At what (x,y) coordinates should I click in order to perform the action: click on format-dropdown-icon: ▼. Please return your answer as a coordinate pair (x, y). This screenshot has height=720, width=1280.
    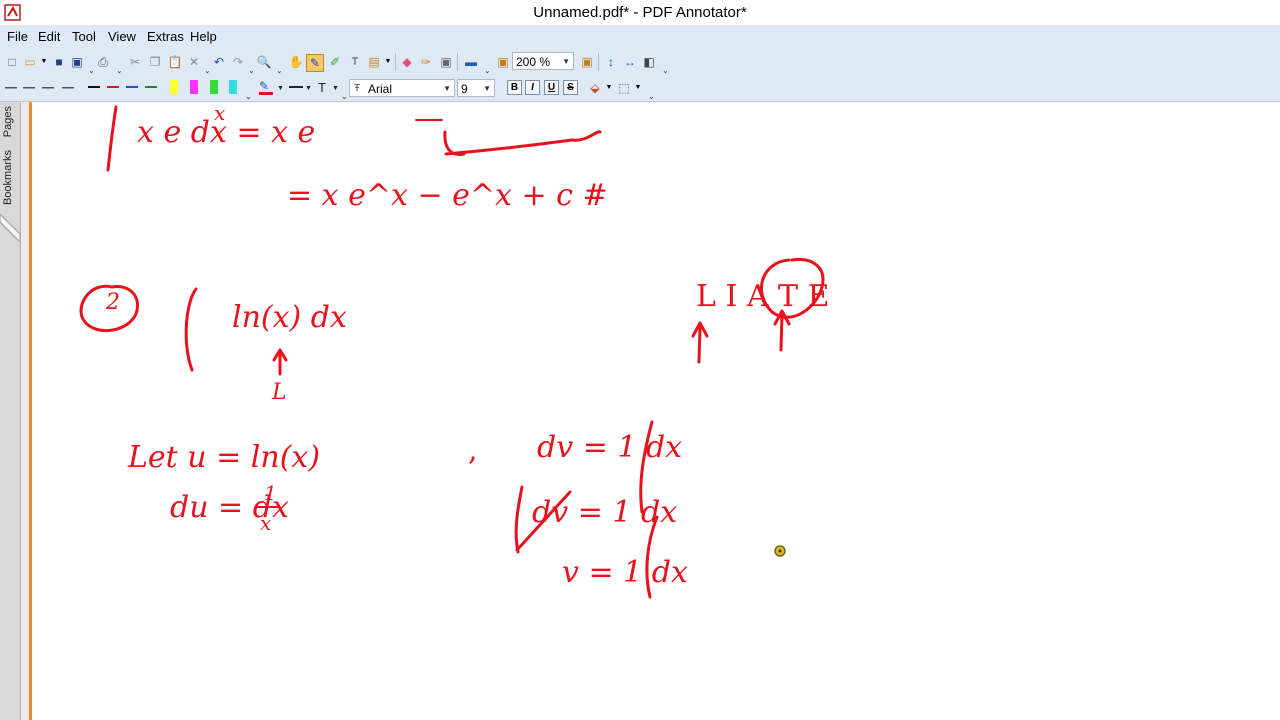
    Looking at the image, I should click on (335, 88).